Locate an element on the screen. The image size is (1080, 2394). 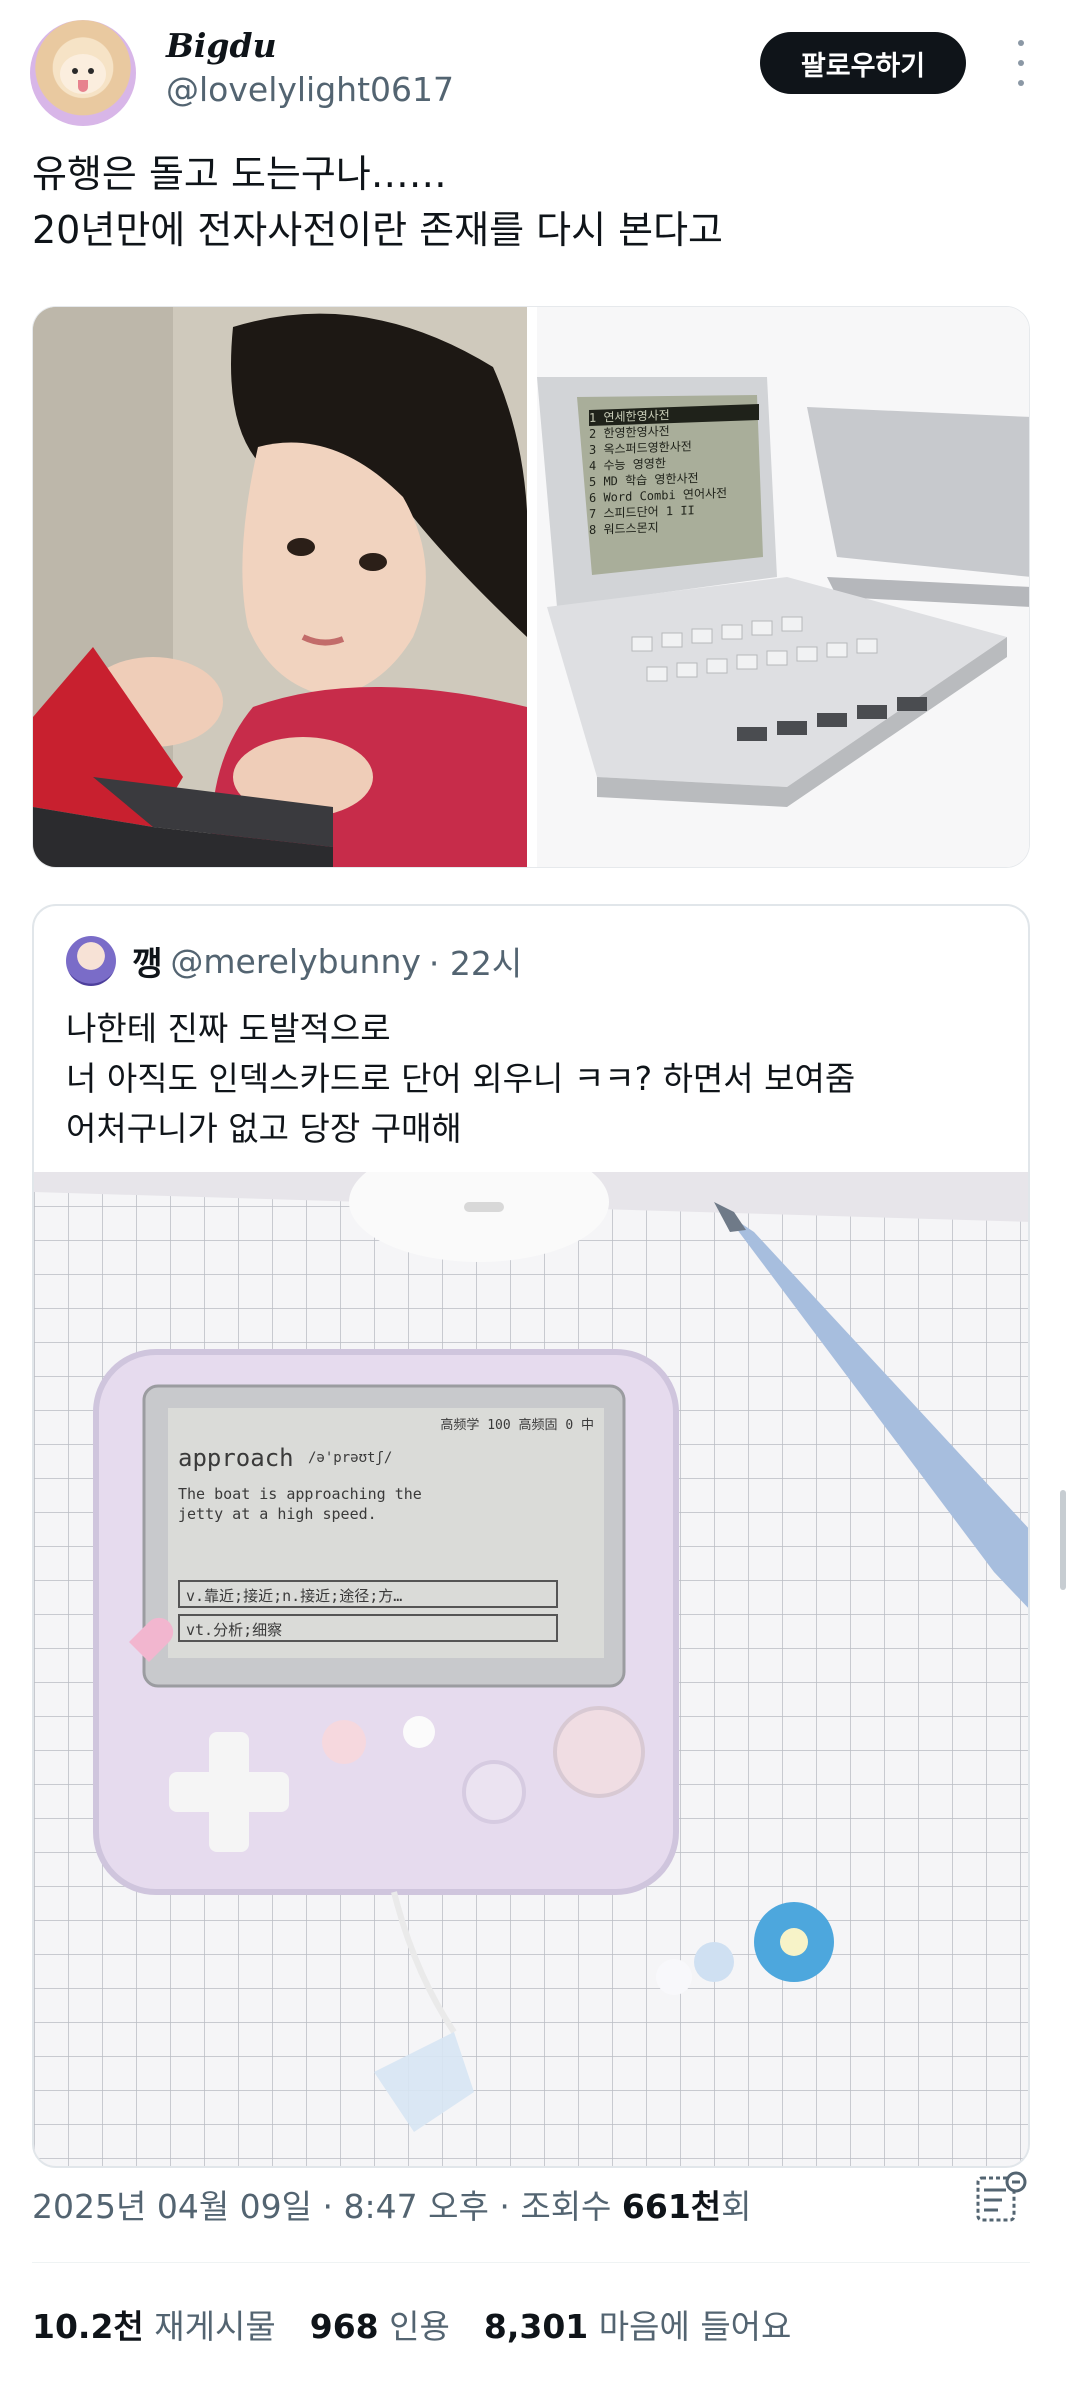
retweets-value: 10.2천 is located at coordinates (88, 2326).